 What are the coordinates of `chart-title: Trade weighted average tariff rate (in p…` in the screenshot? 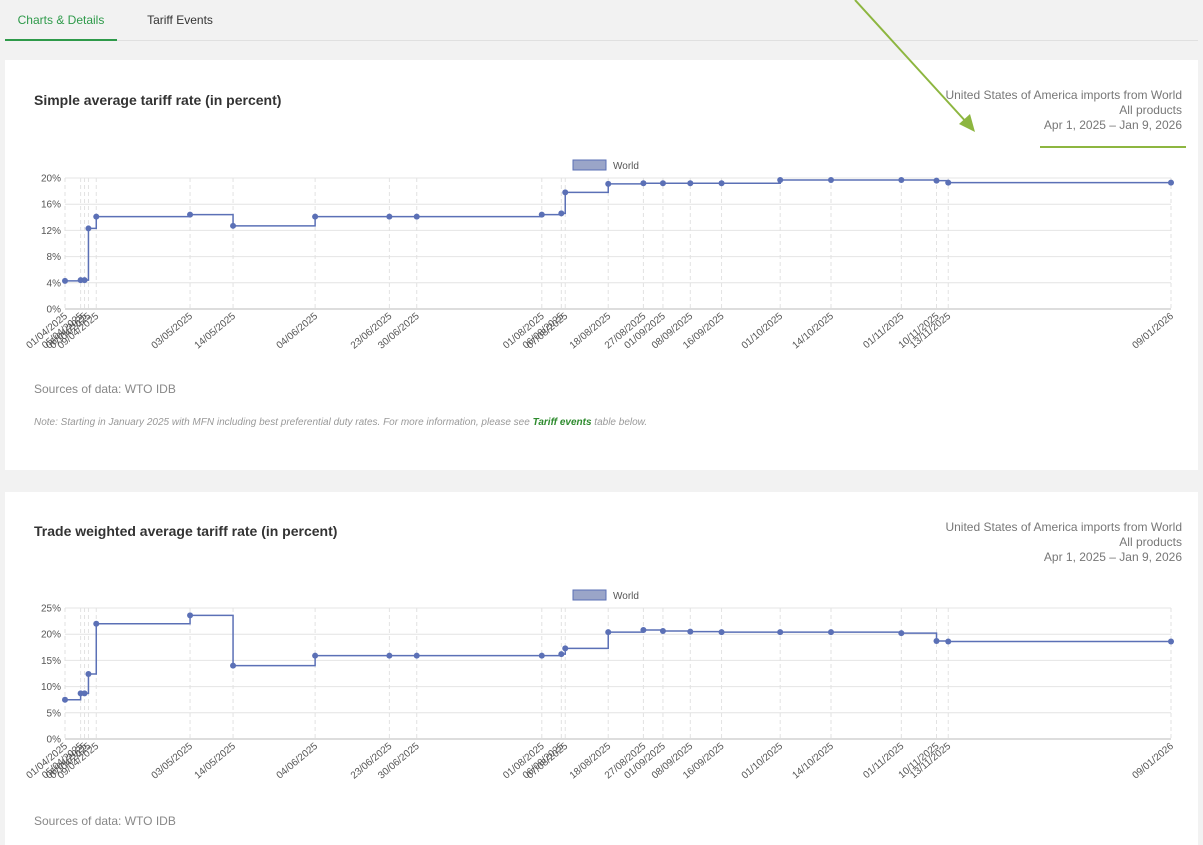 It's located at (186, 531).